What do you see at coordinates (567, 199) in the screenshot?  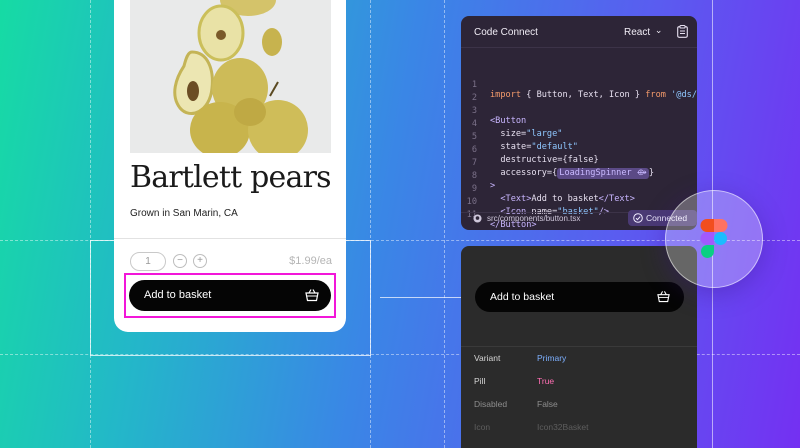 I see `code-text: <Text>Add to basket</Text>` at bounding box center [567, 199].